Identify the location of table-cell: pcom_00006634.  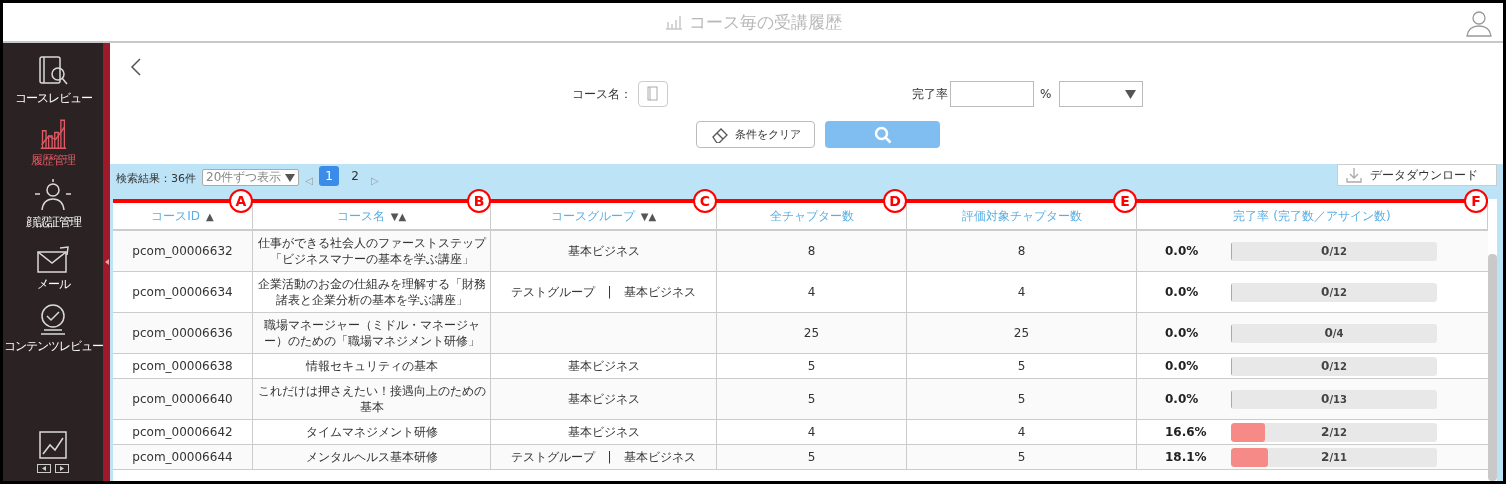
(183, 292).